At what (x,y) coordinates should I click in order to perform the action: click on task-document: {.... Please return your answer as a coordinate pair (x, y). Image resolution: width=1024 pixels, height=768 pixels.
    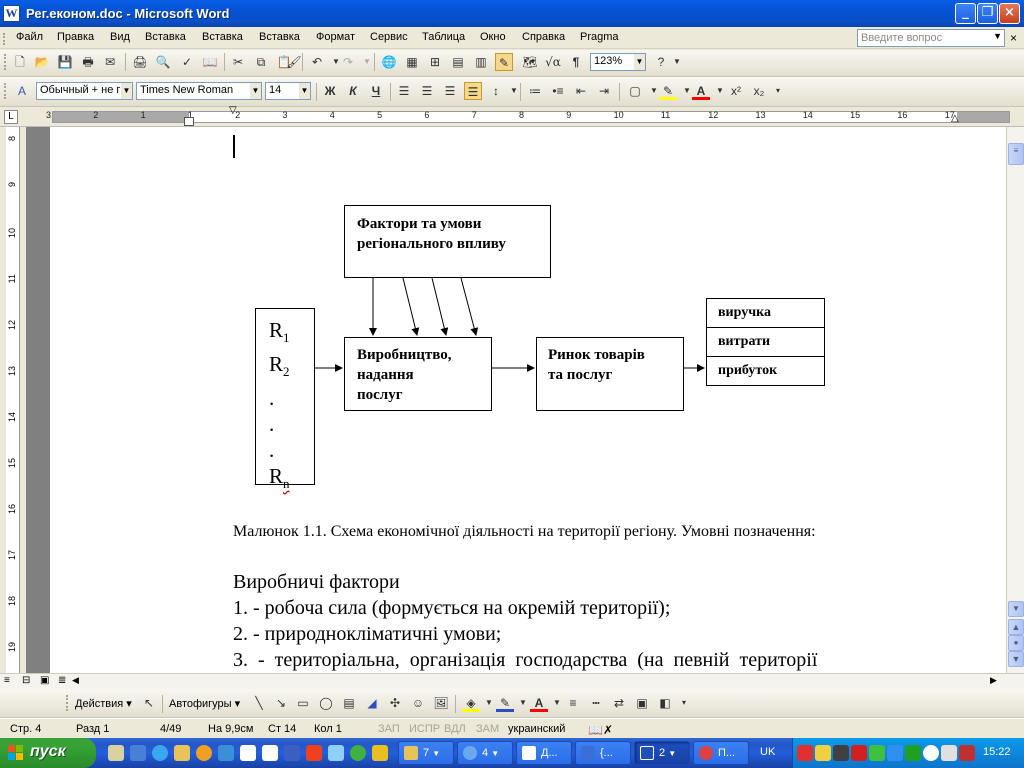
    Looking at the image, I should click on (603, 753).